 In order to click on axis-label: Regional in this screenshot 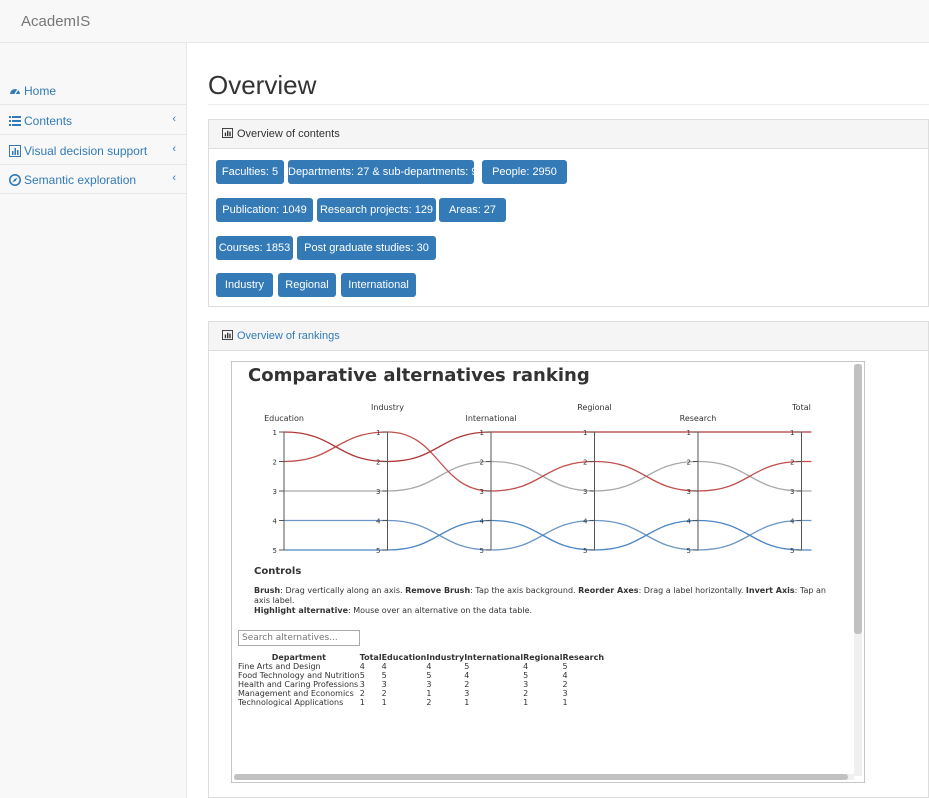, I will do `click(594, 407)`.